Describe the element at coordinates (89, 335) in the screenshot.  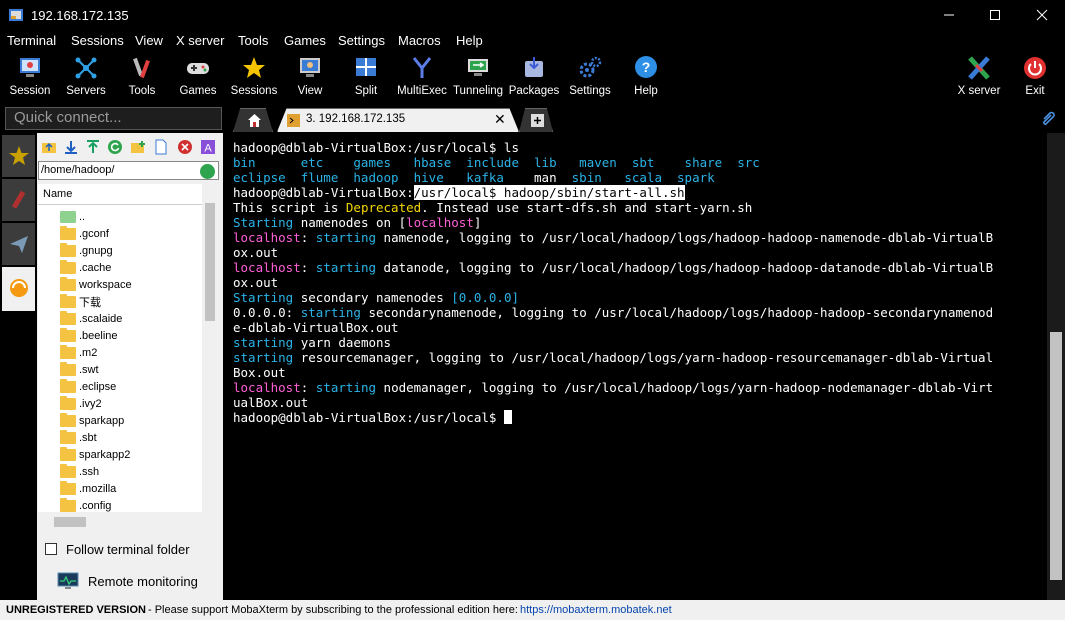
I see `file-list-item: .beeline` at that location.